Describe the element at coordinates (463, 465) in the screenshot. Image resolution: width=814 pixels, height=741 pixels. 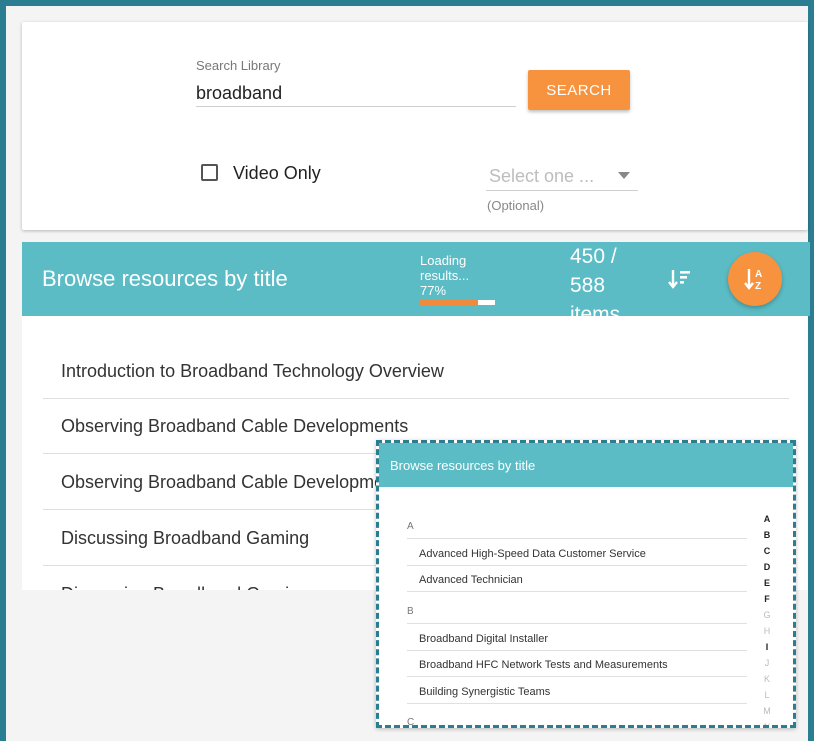
I see `preview-title: Browse resources by title` at that location.